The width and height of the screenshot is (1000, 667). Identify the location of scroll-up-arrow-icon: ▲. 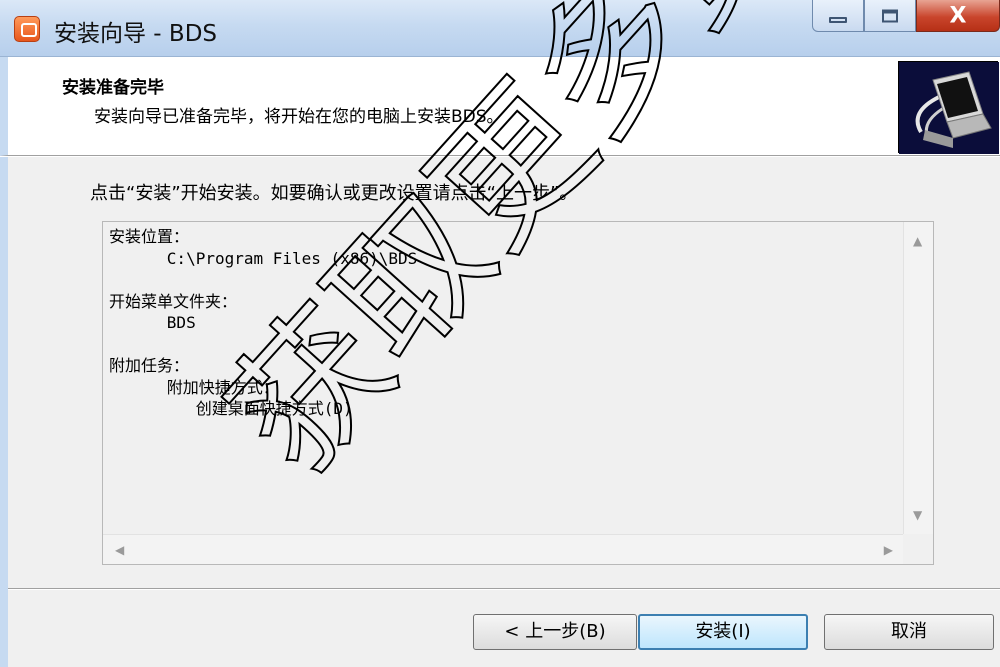
(917, 241).